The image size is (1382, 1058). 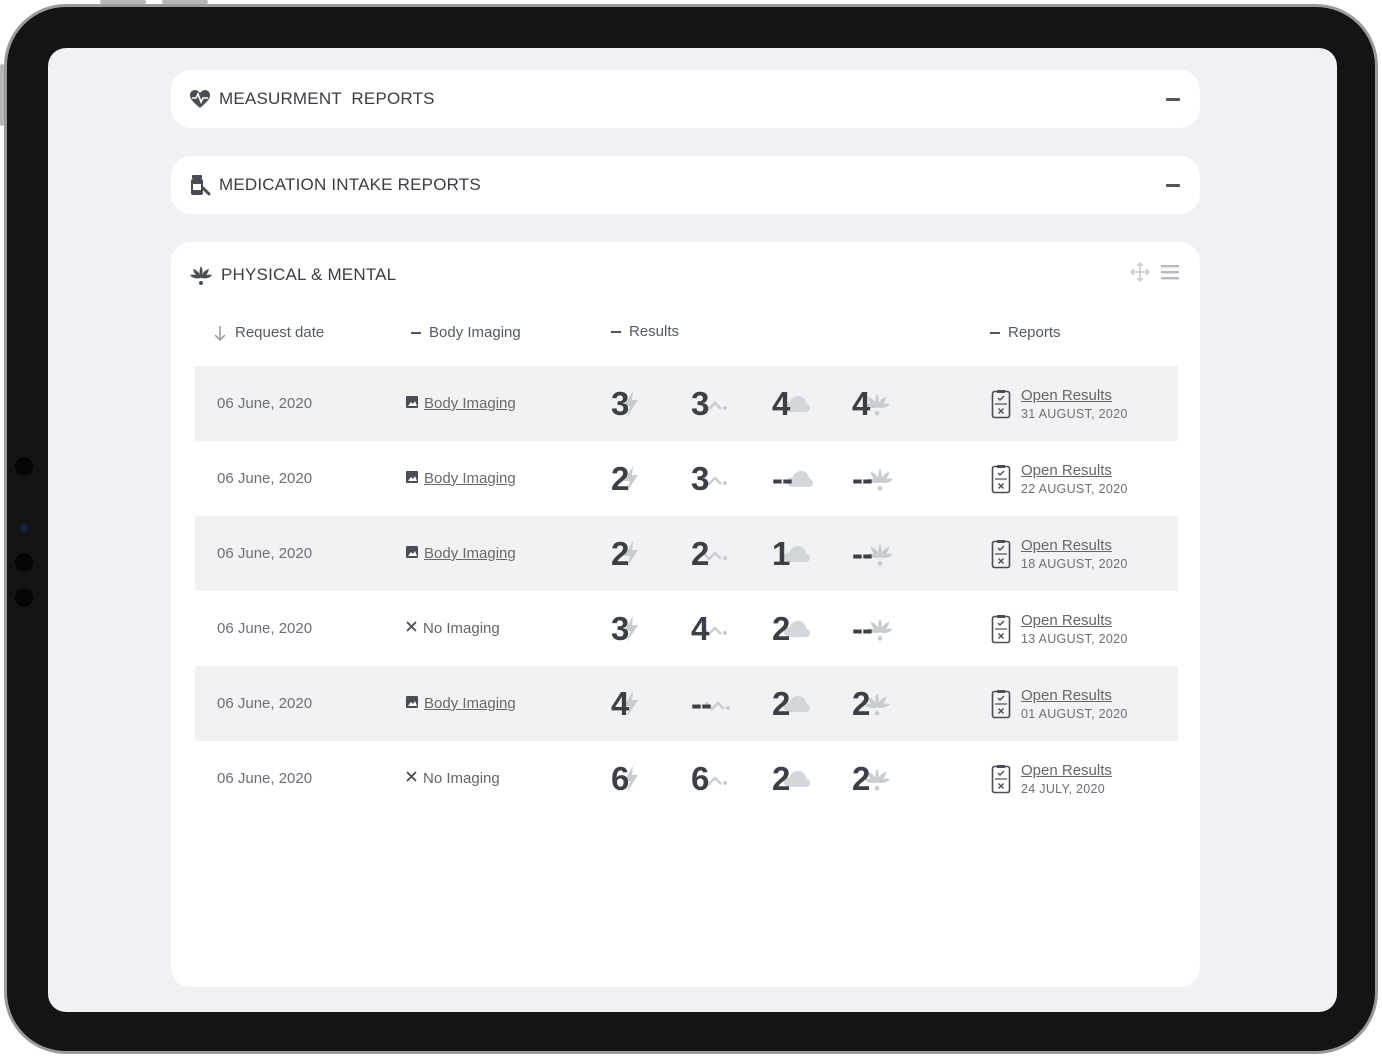 I want to click on result-mind-value: 4, so click(x=861, y=403).